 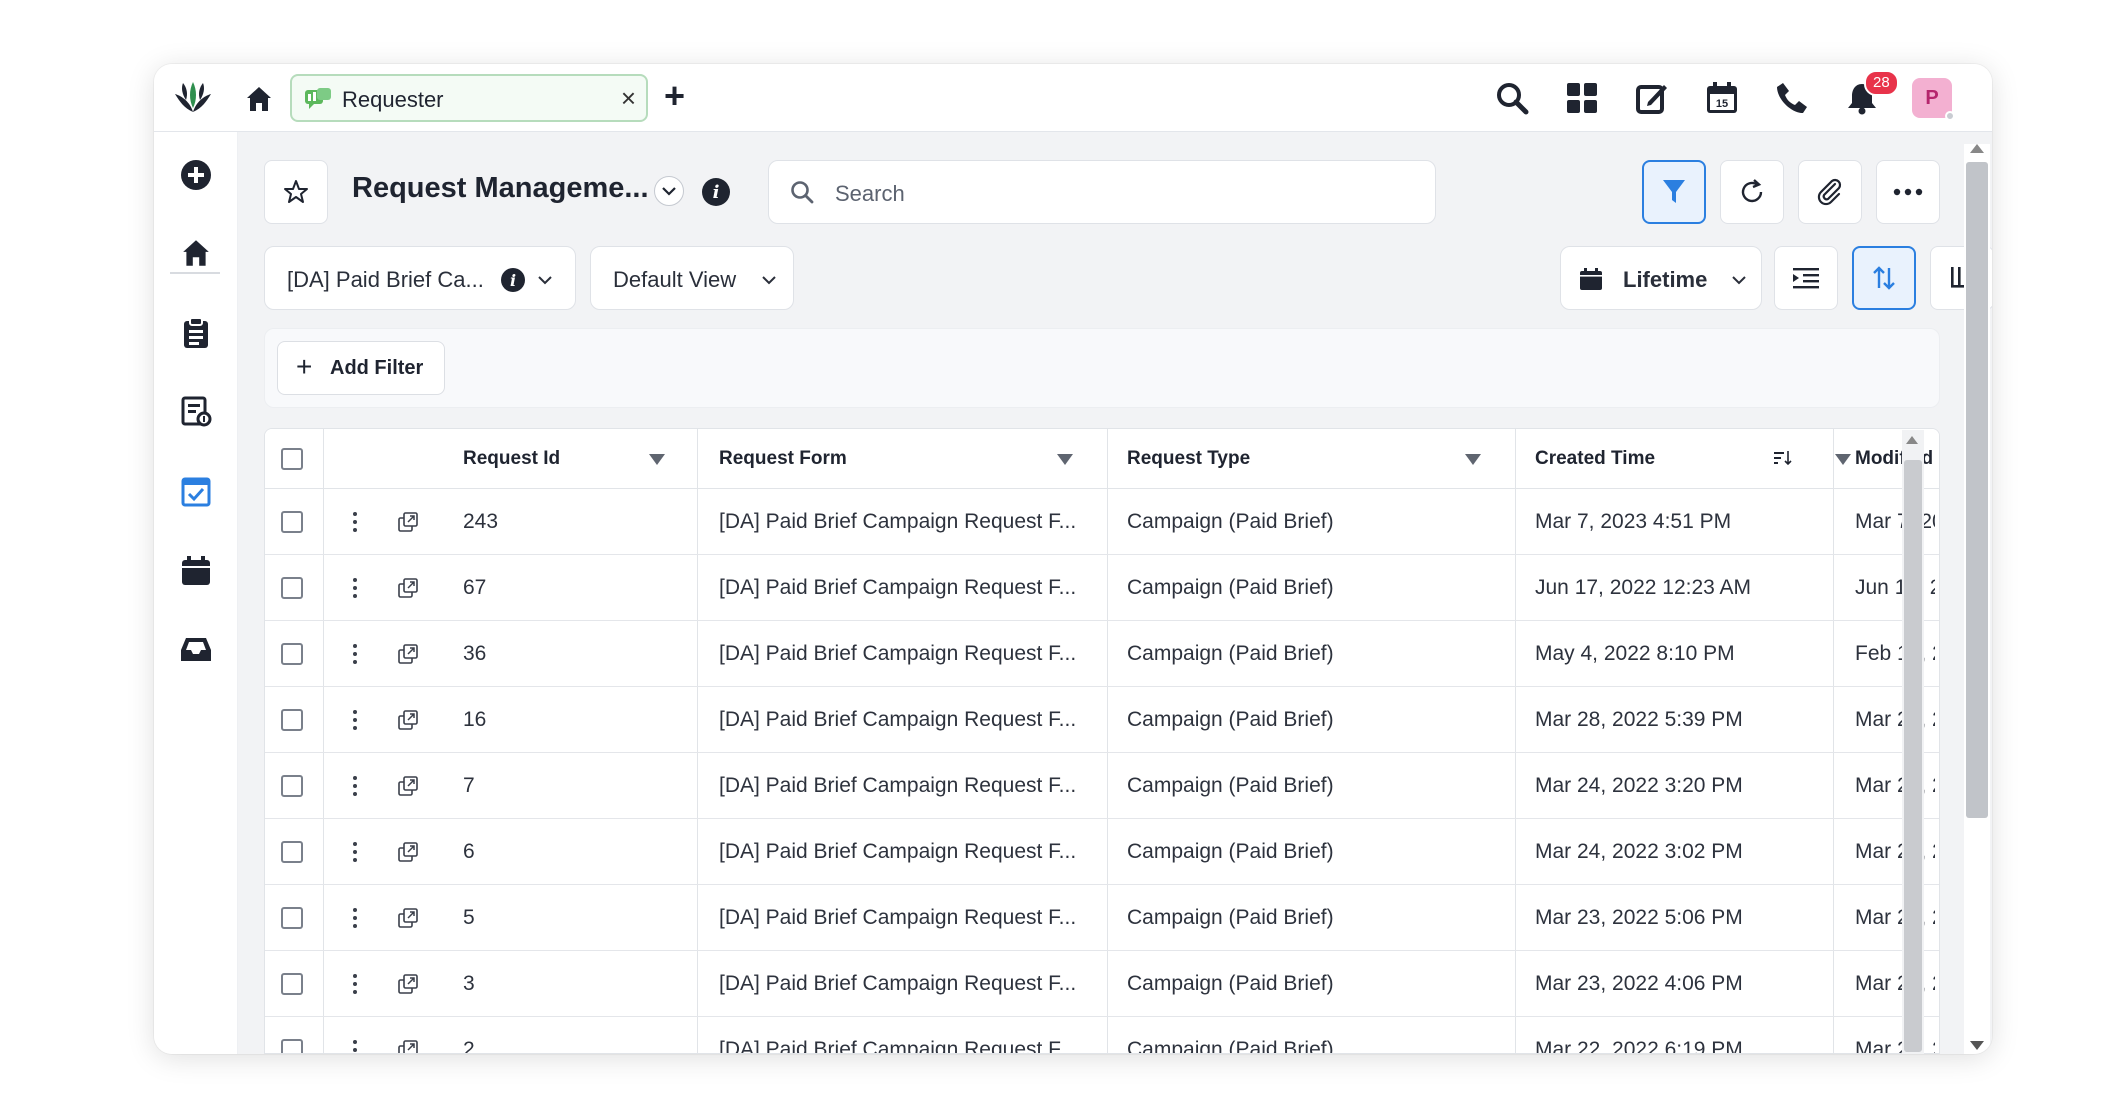 I want to click on title-dropdown-button, so click(x=669, y=191).